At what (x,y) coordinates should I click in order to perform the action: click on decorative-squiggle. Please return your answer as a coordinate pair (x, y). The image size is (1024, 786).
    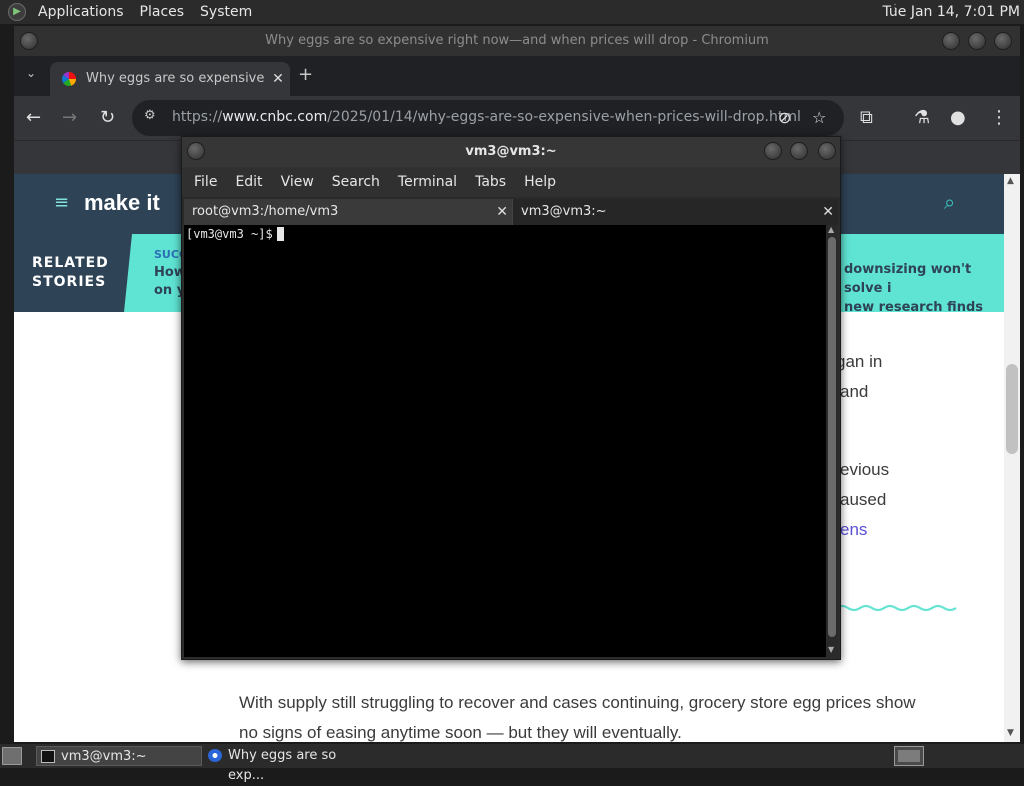
    Looking at the image, I should click on (896, 608).